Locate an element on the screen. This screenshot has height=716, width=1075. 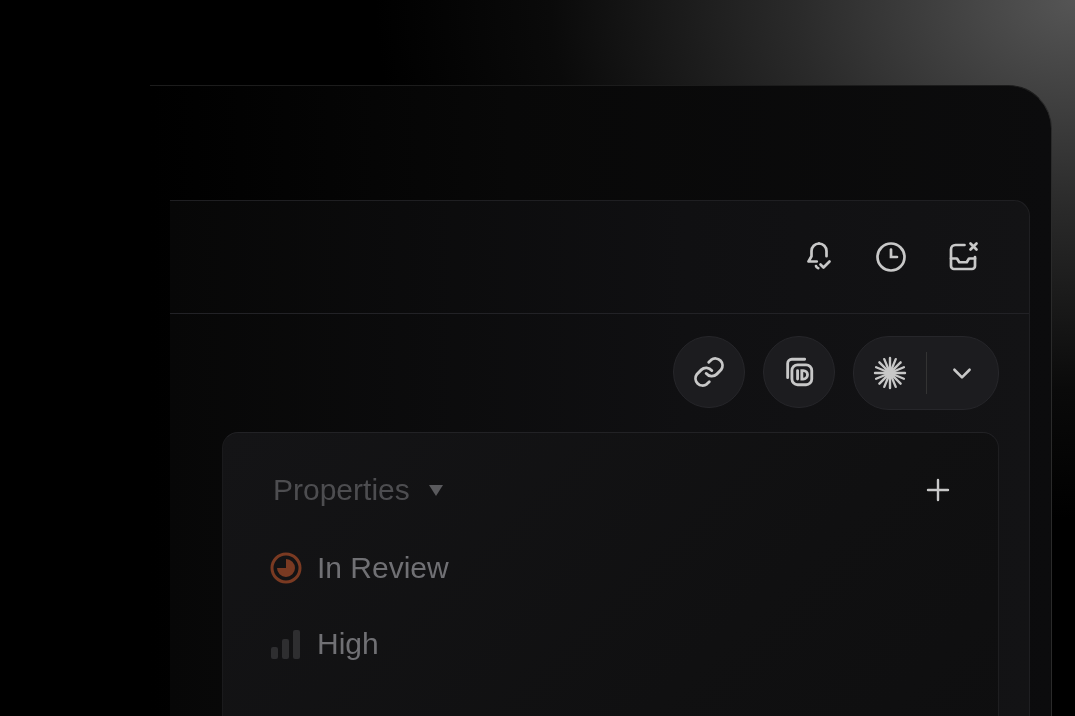
property-value: In Review is located at coordinates (383, 568).